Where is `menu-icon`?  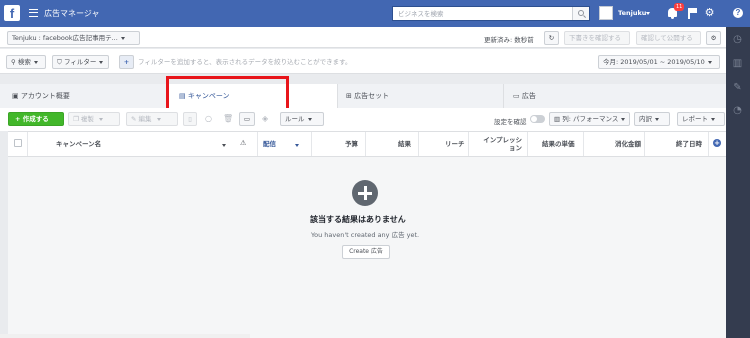 menu-icon is located at coordinates (33, 13).